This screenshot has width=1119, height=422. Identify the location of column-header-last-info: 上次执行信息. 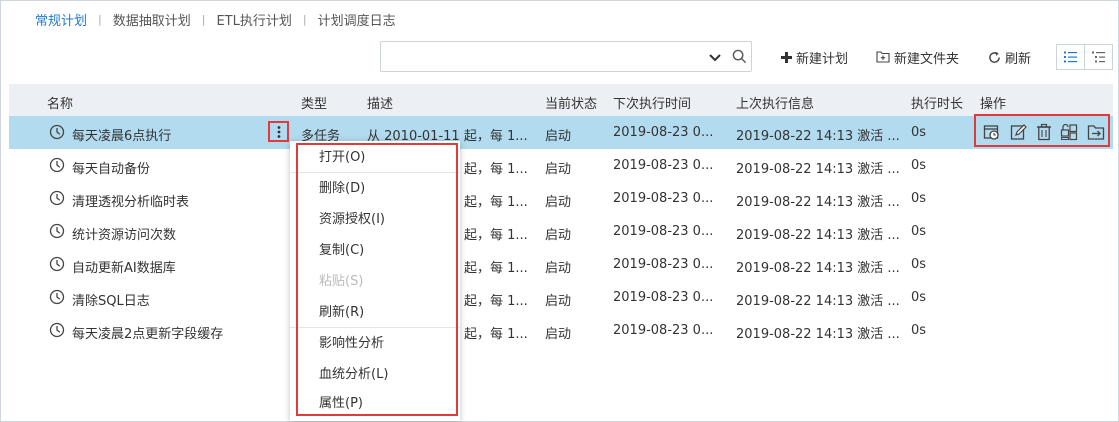
(775, 102).